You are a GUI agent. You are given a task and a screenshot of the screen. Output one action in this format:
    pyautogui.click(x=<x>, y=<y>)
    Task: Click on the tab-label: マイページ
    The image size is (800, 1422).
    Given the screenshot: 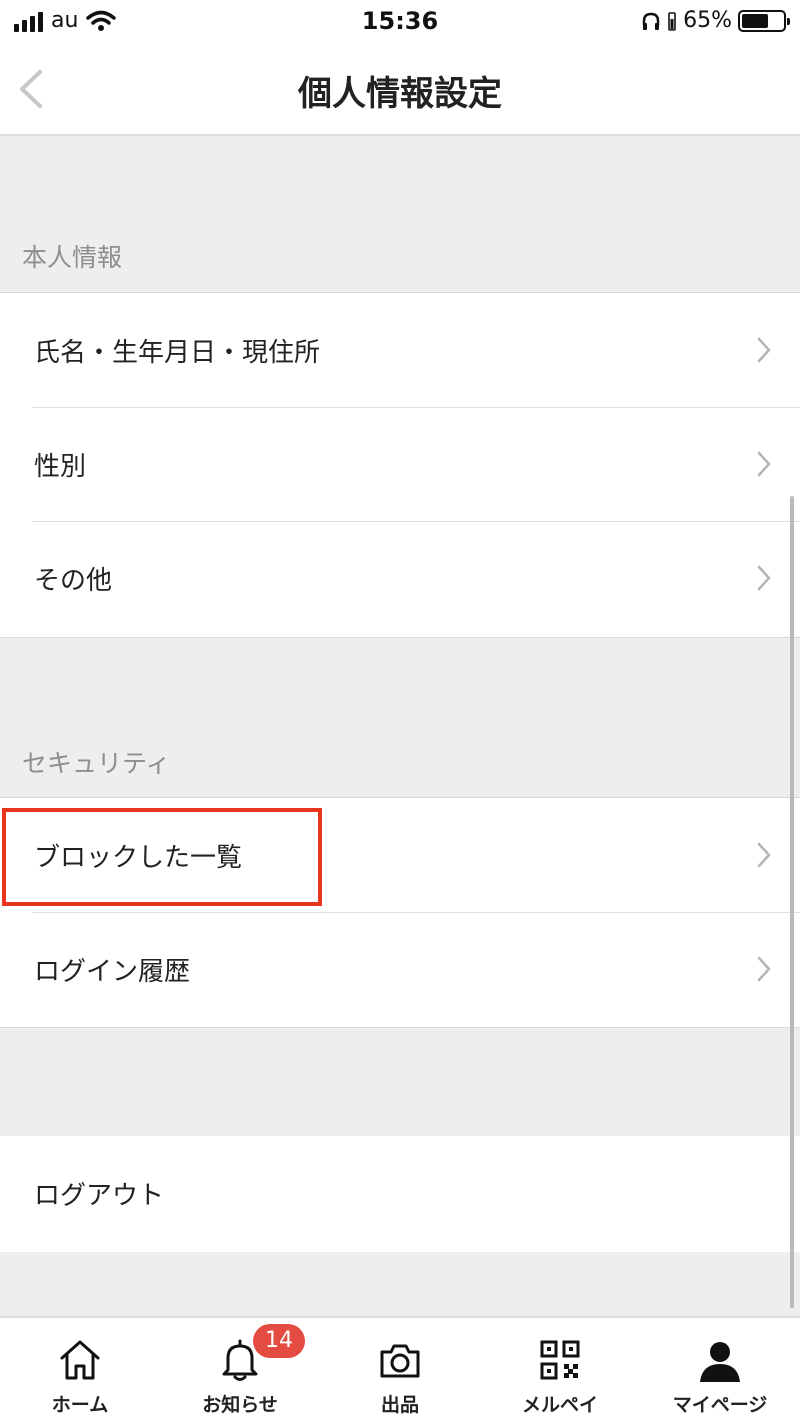 What is the action you would take?
    pyautogui.click(x=720, y=1405)
    